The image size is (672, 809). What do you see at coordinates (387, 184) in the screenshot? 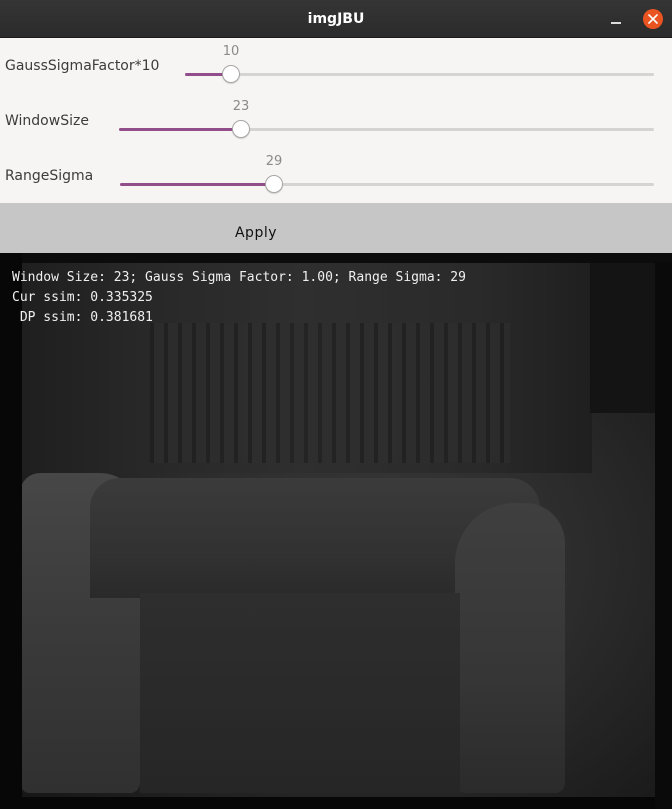
I see `slider-track-range-sigma` at bounding box center [387, 184].